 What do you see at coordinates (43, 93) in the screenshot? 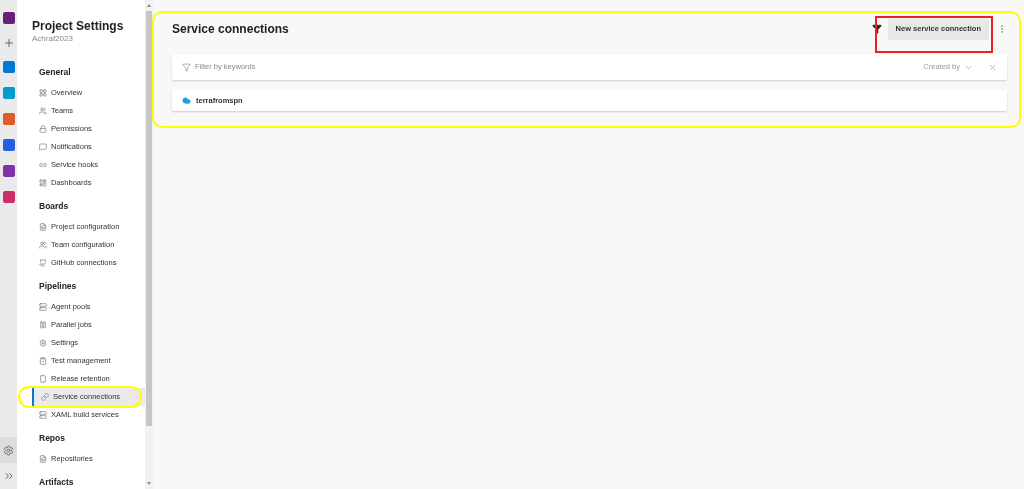
I see `grid-icon` at bounding box center [43, 93].